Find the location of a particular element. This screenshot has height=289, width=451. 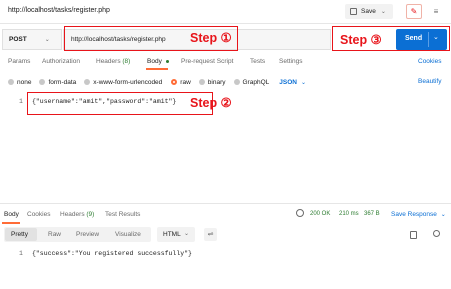

response-format-select: HTML ⌄ is located at coordinates (176, 234).